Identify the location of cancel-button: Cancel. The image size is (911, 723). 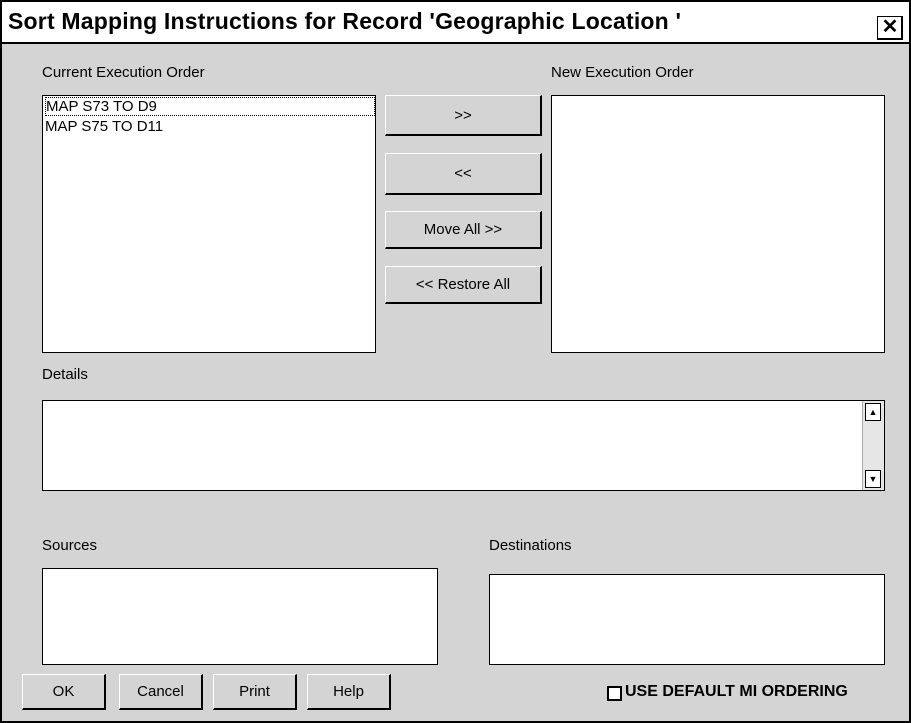
(161, 692).